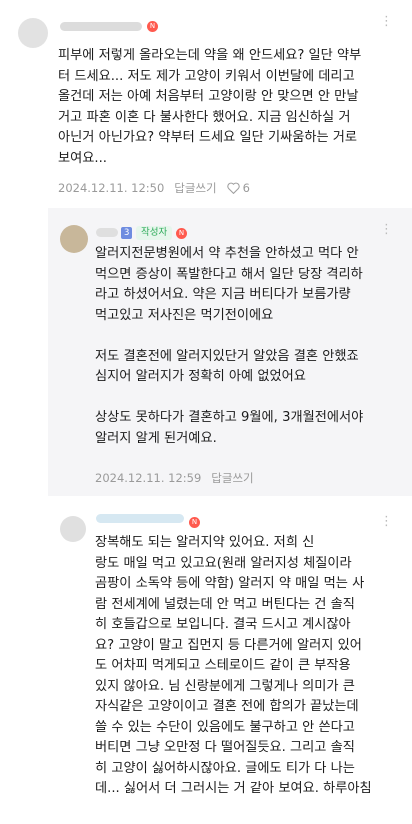  I want to click on heart-icon, so click(233, 188).